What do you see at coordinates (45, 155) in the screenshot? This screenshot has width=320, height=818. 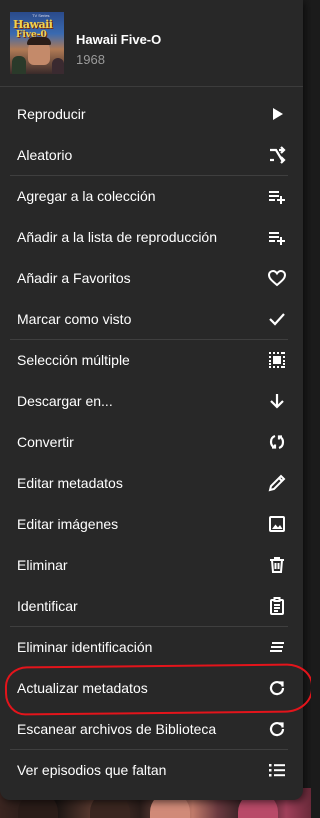 I see `menu-item-label: Aleatorio` at bounding box center [45, 155].